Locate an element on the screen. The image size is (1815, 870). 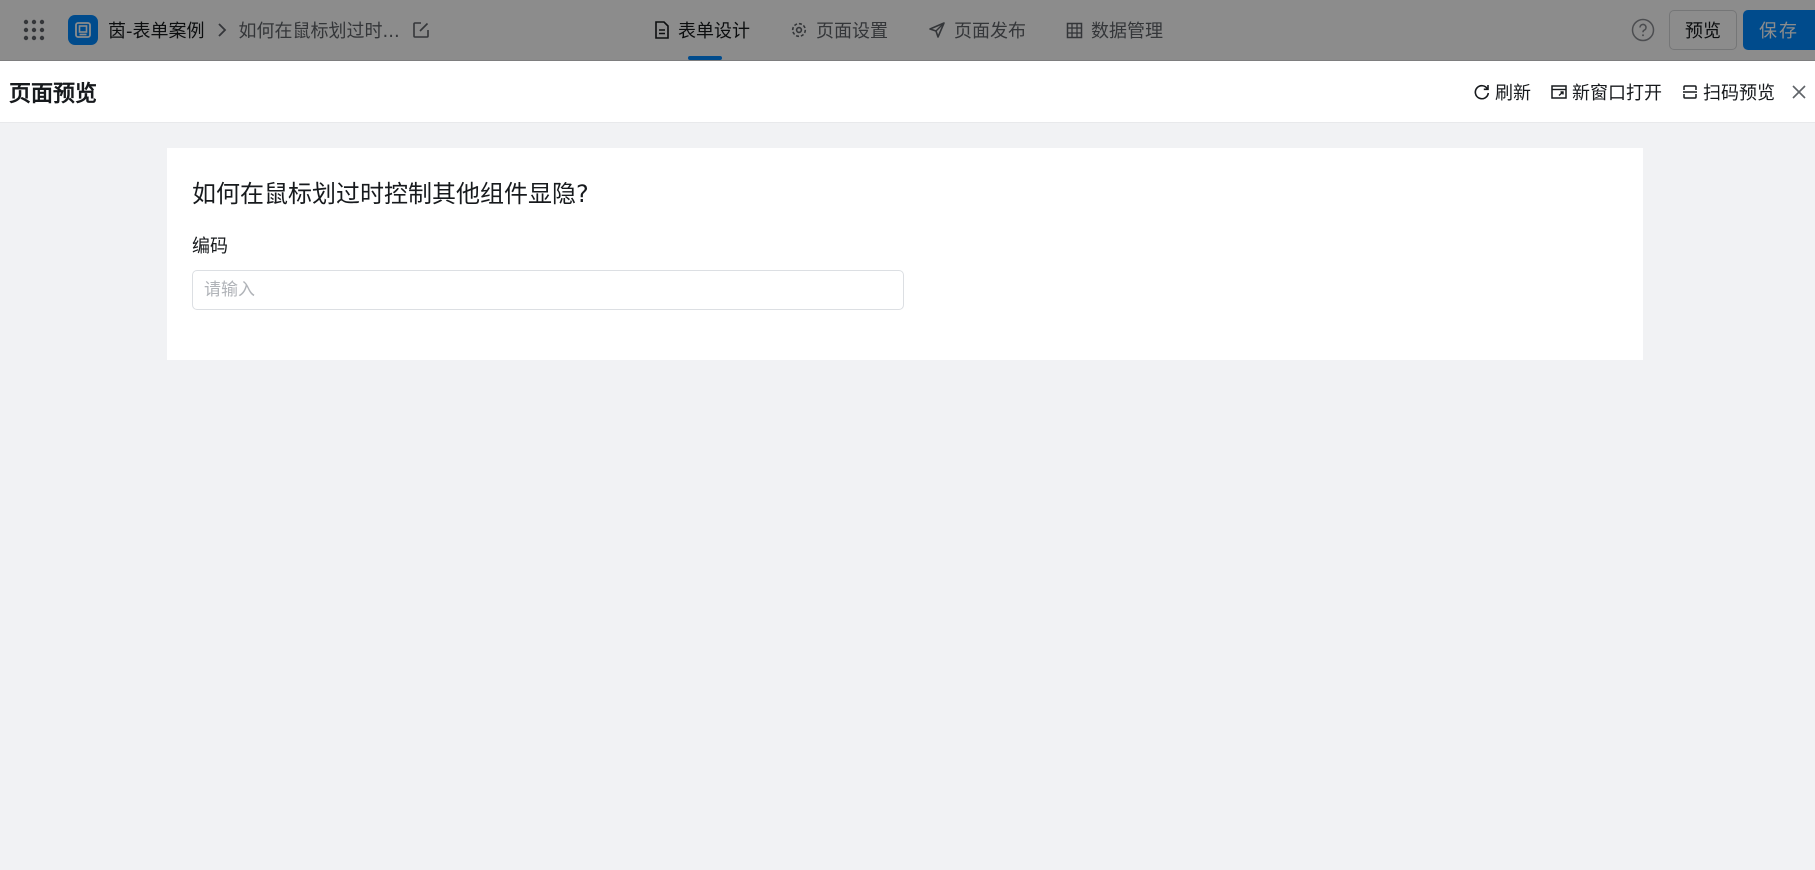
code-field-label: 编码 is located at coordinates (210, 246).